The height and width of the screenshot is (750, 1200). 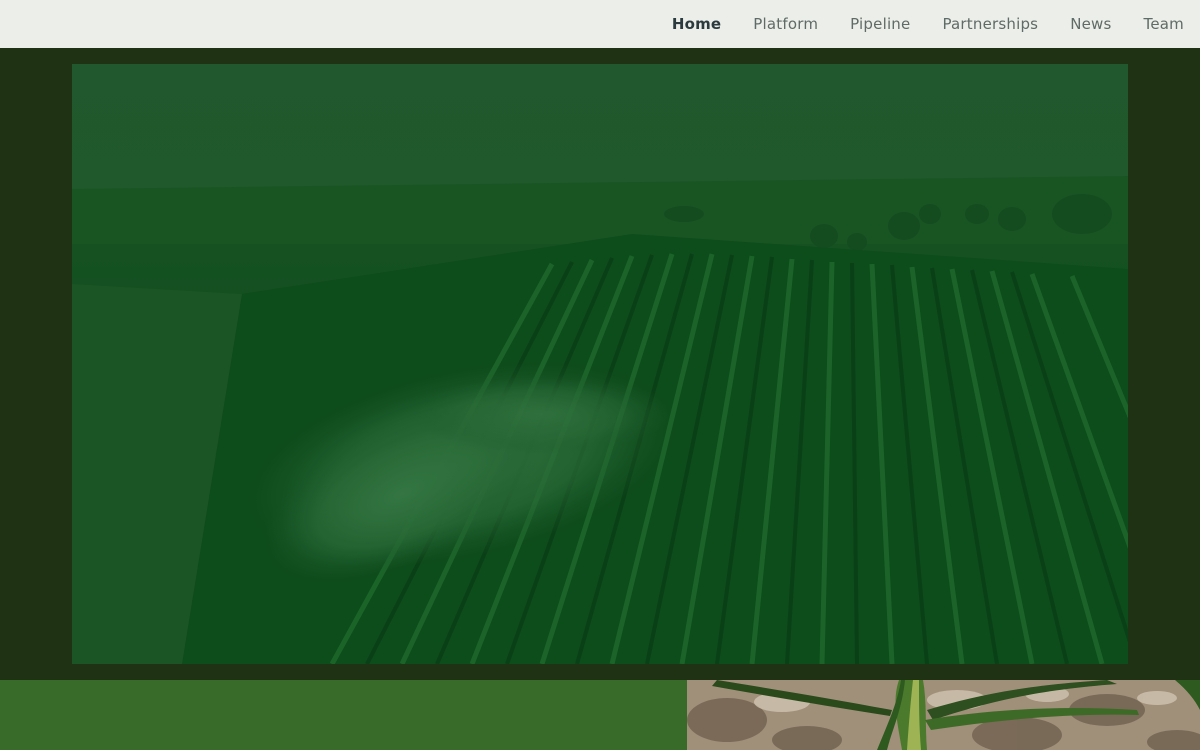 I want to click on nav-item-platform: Platform, so click(x=785, y=24).